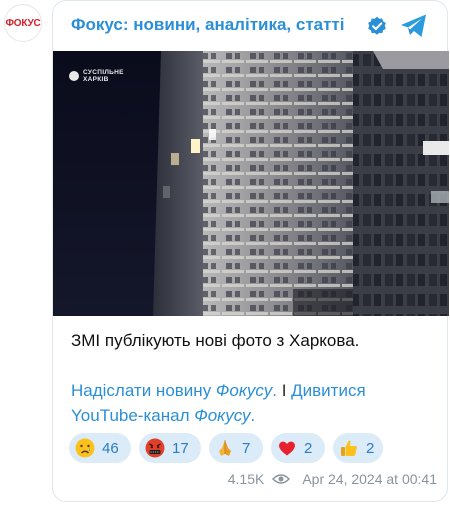 The image size is (450, 506). Describe the element at coordinates (110, 448) in the screenshot. I see `reaction-count: 46` at that location.